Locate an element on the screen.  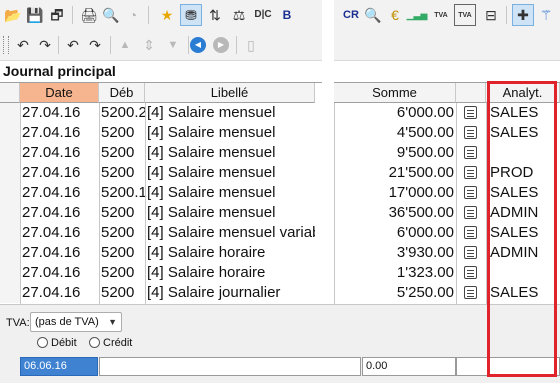
bar-chart-icon: ▁▃▅ is located at coordinates (417, 15).